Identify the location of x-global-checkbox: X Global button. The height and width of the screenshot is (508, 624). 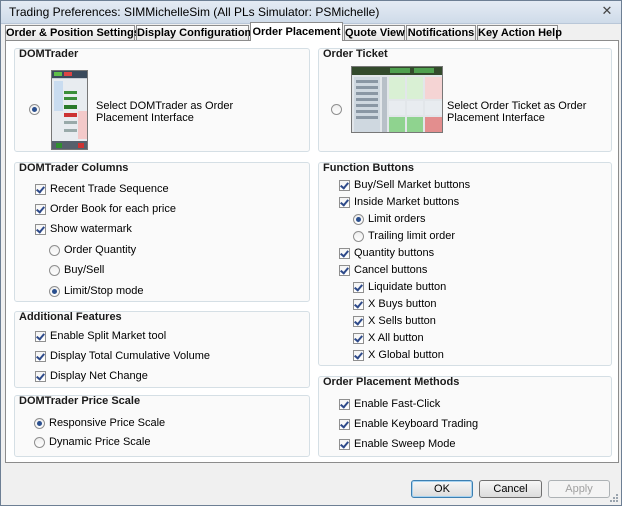
(398, 355).